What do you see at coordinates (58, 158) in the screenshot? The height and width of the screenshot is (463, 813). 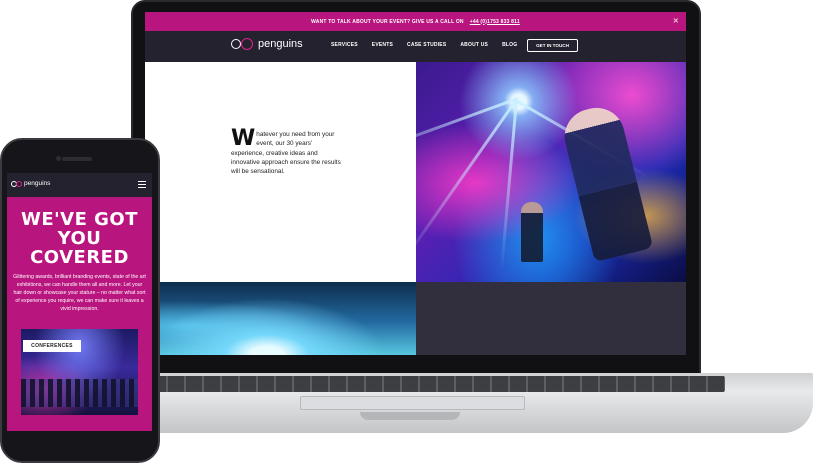 I see `phone-camera` at bounding box center [58, 158].